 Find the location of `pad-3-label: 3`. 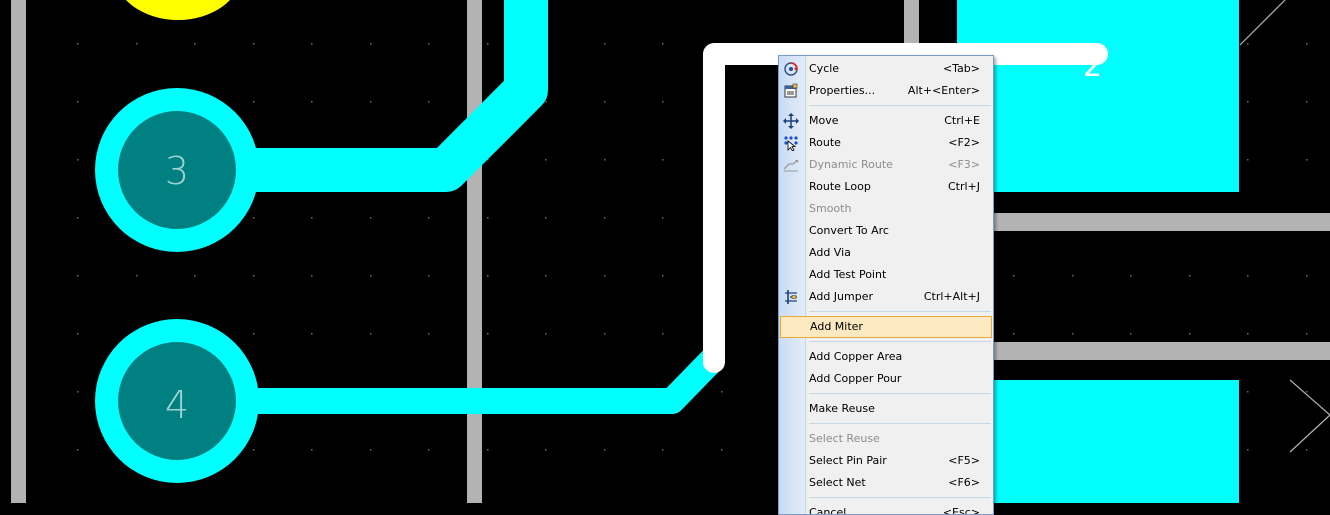

pad-3-label: 3 is located at coordinates (177, 171).